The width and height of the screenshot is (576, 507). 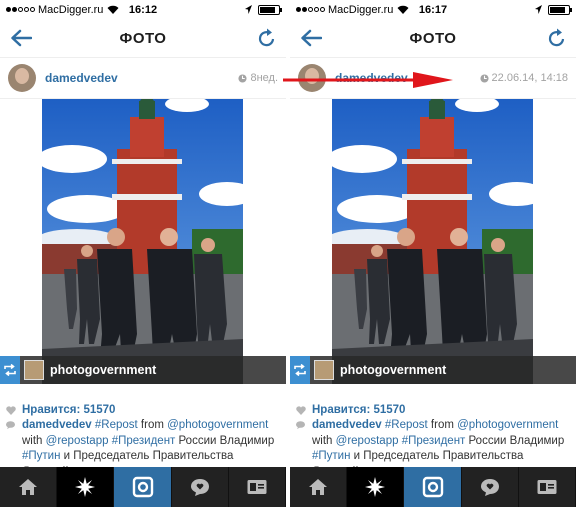 What do you see at coordinates (368, 80) in the screenshot?
I see `annotation-arrow-icon` at bounding box center [368, 80].